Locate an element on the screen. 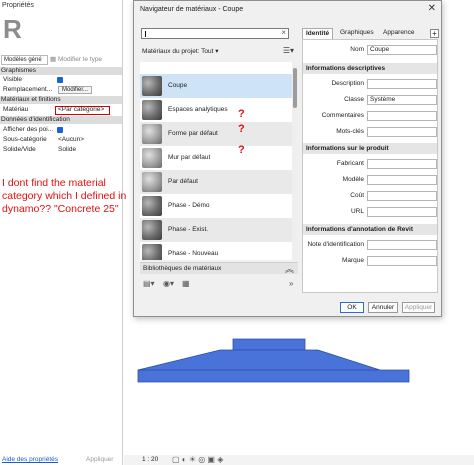 Image resolution: width=474 pixels, height=465 pixels. subcategory-label: Sous-catégorie is located at coordinates (25, 139).